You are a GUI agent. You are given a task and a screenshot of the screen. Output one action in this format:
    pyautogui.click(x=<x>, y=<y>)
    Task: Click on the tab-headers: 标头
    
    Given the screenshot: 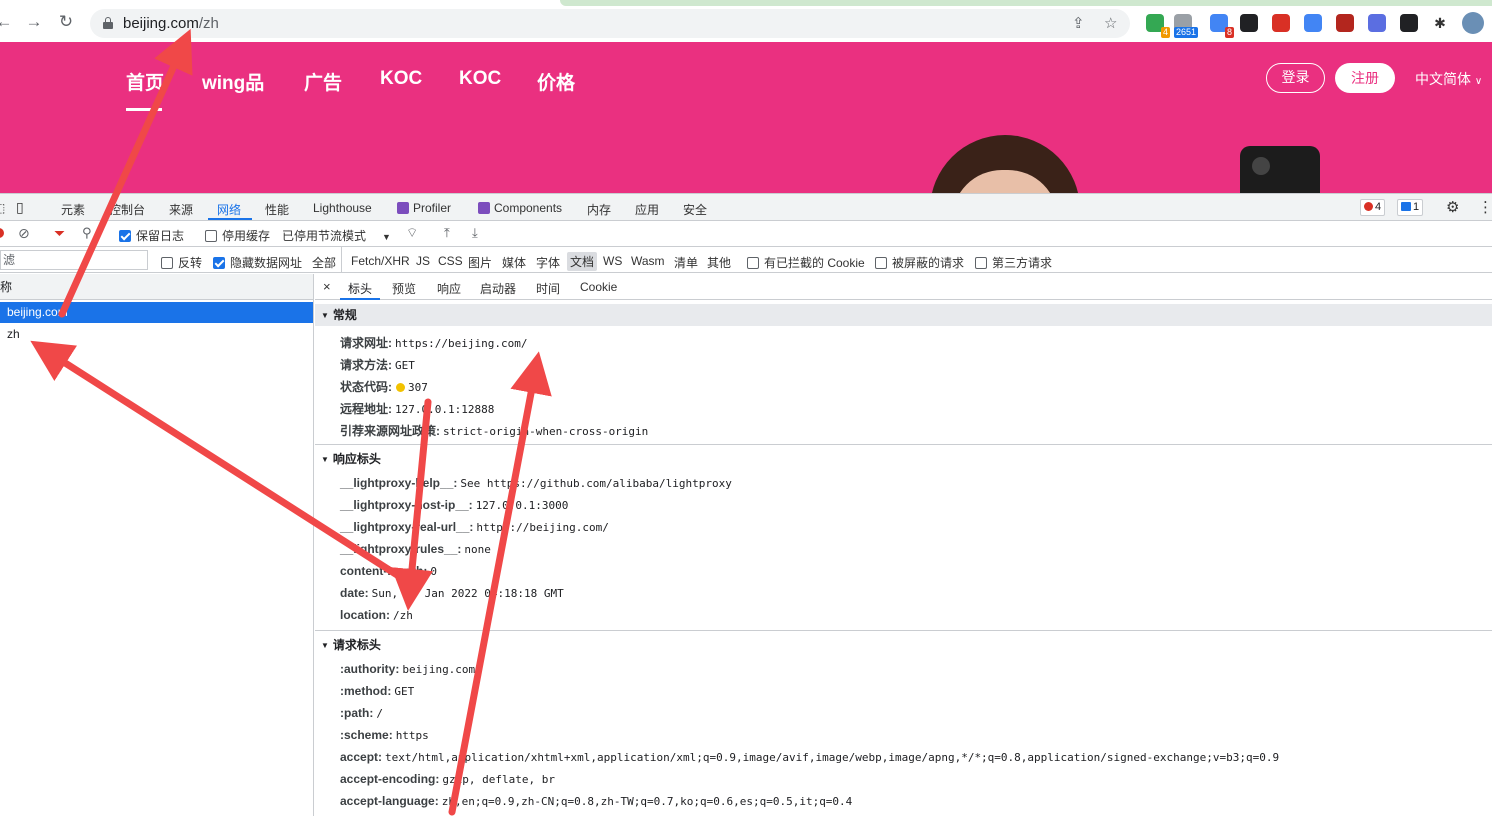 What is the action you would take?
    pyautogui.click(x=360, y=288)
    